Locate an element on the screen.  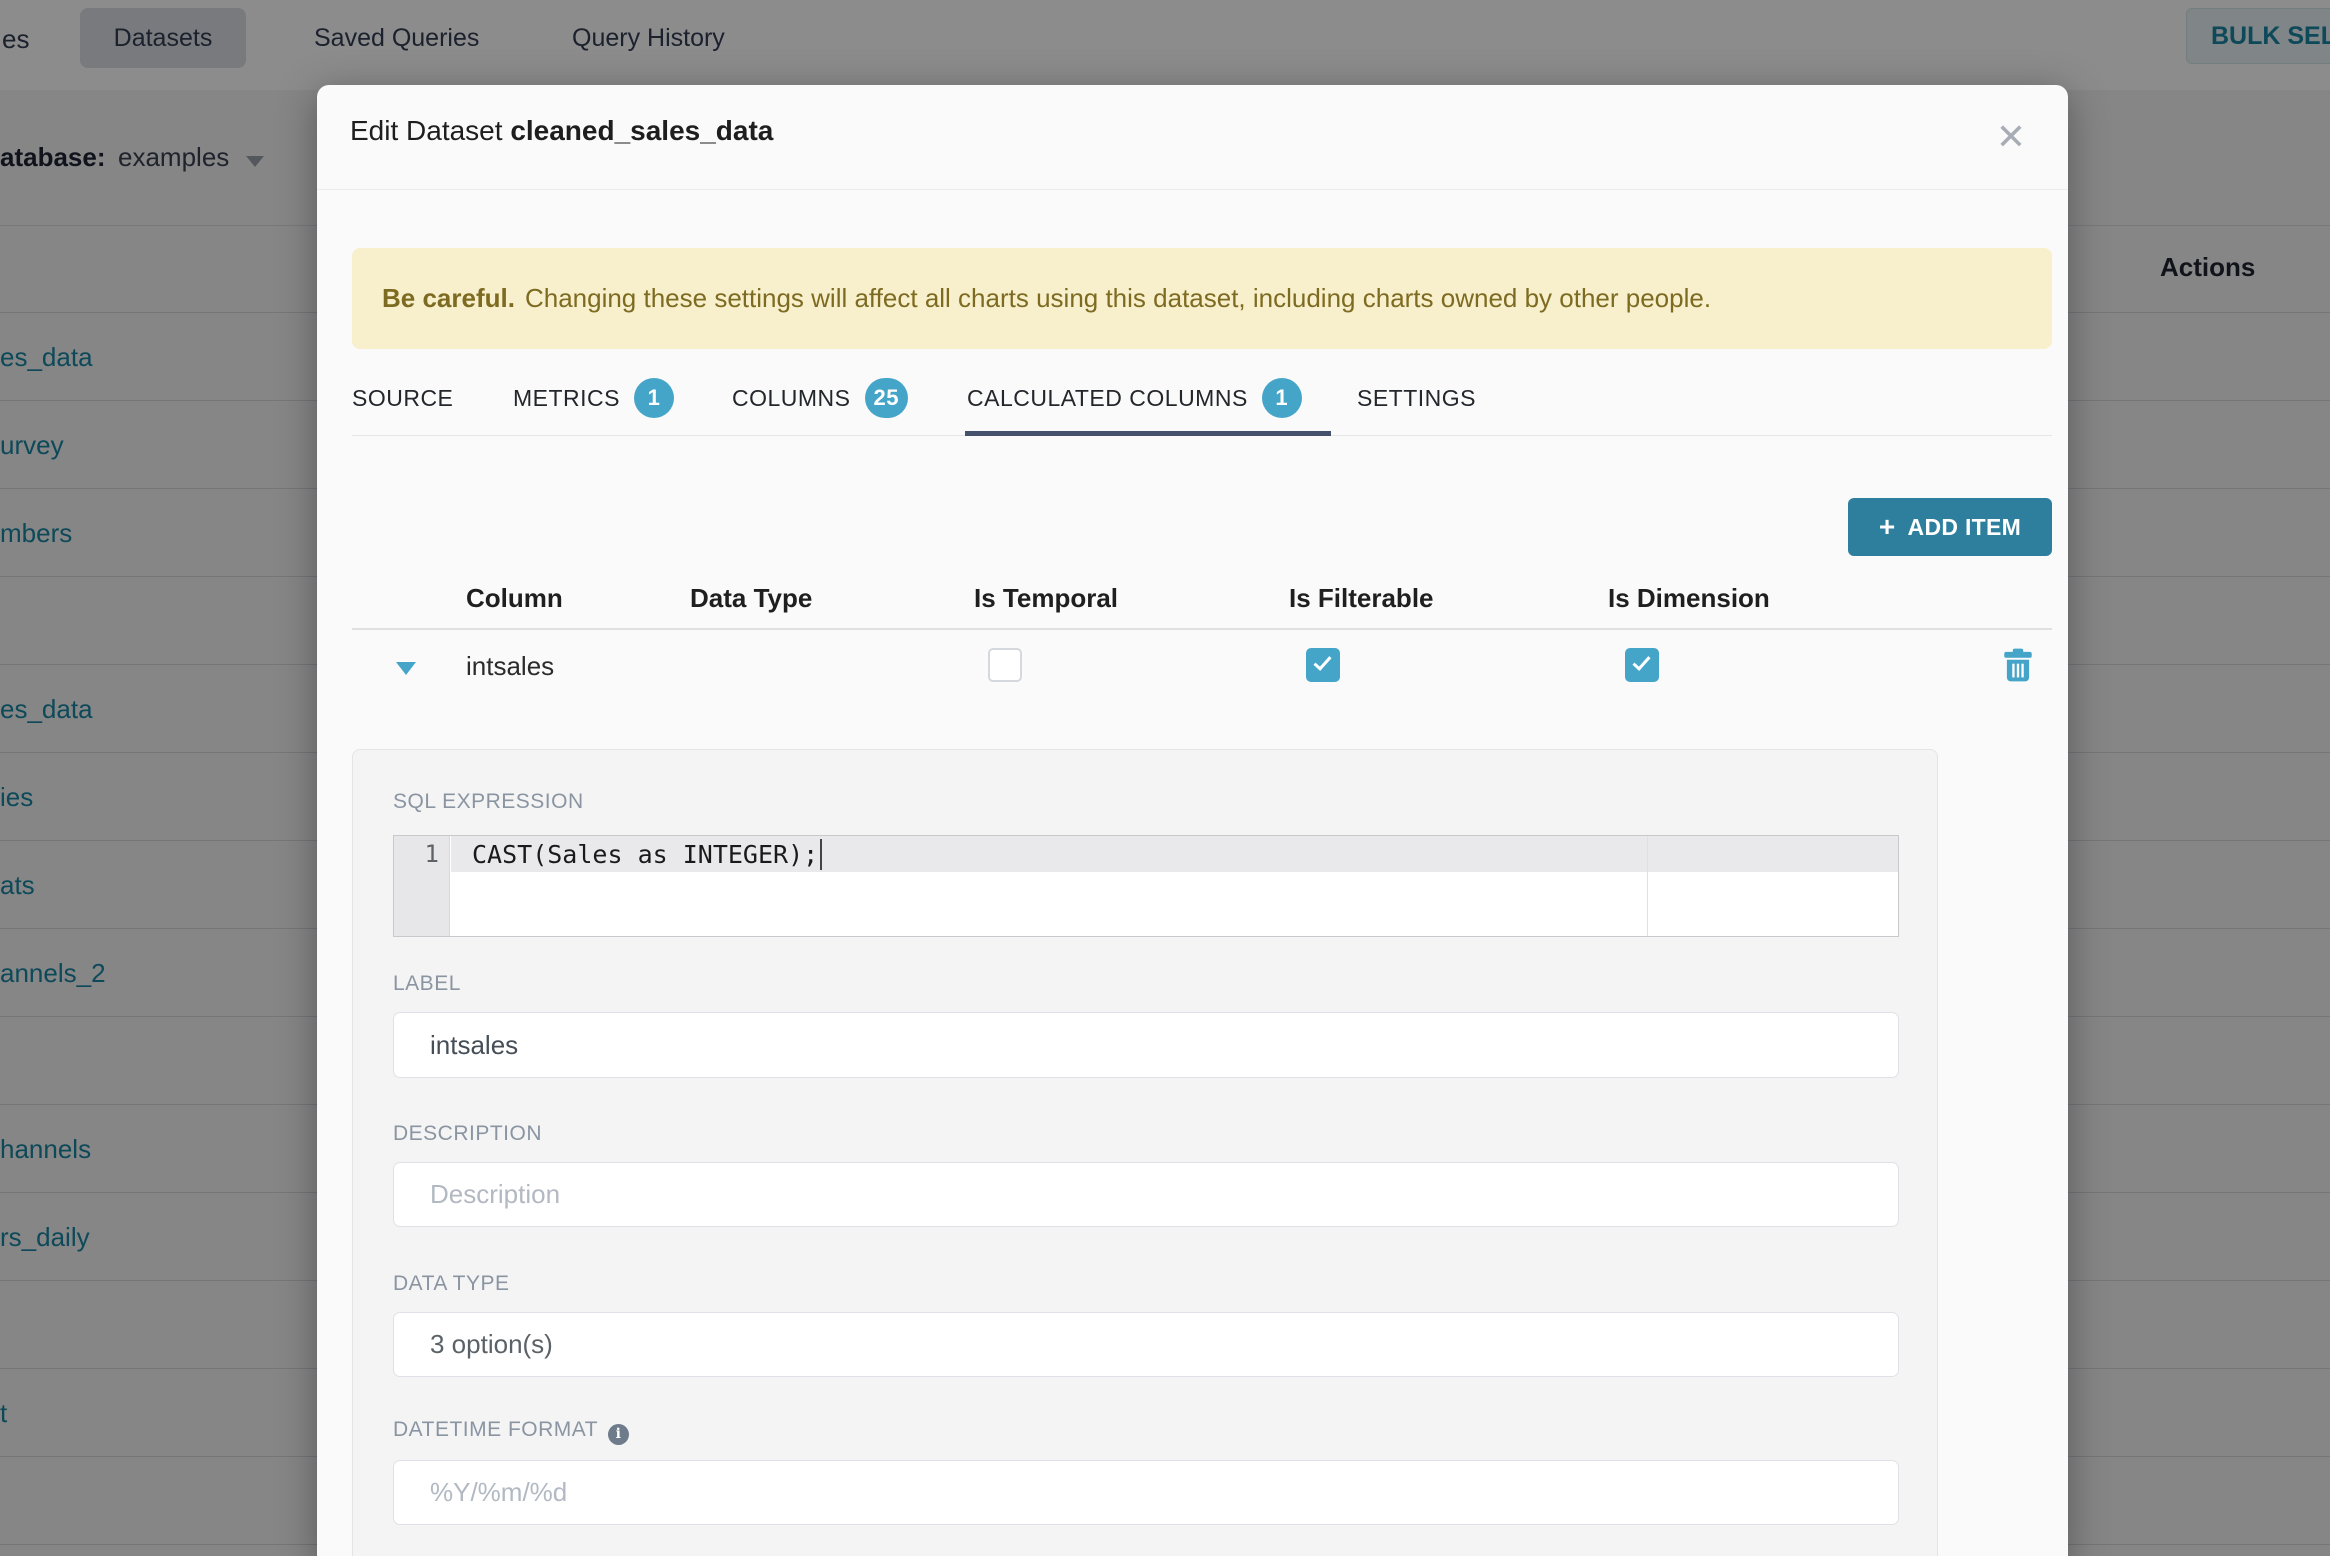
data-type-select-value: 3 option(s) is located at coordinates (491, 1344).